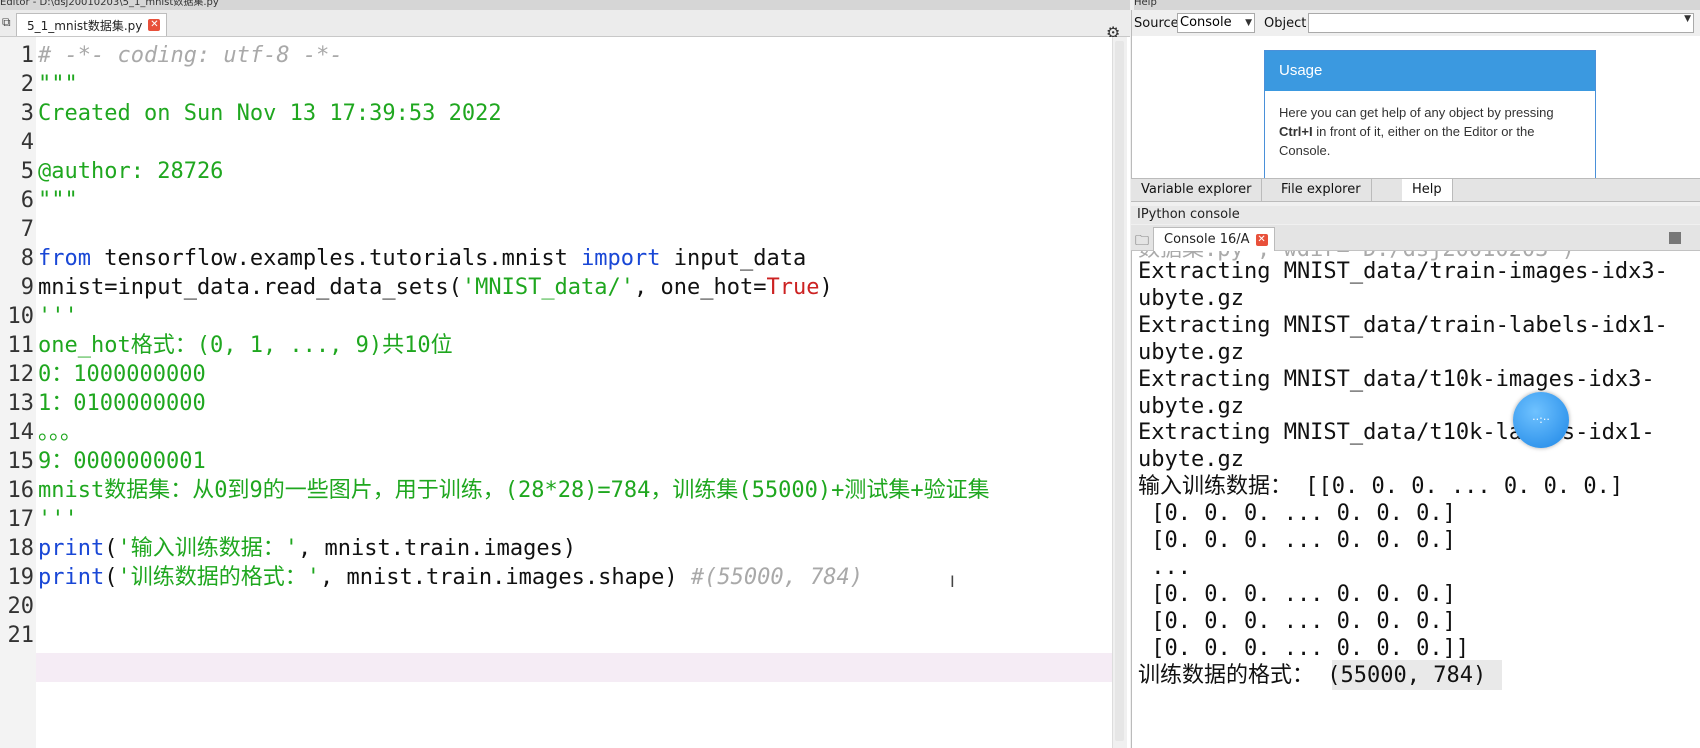 The width and height of the screenshot is (1700, 748). What do you see at coordinates (1296, 131) in the screenshot?
I see `usage-shortcut: Ctrl+I` at bounding box center [1296, 131].